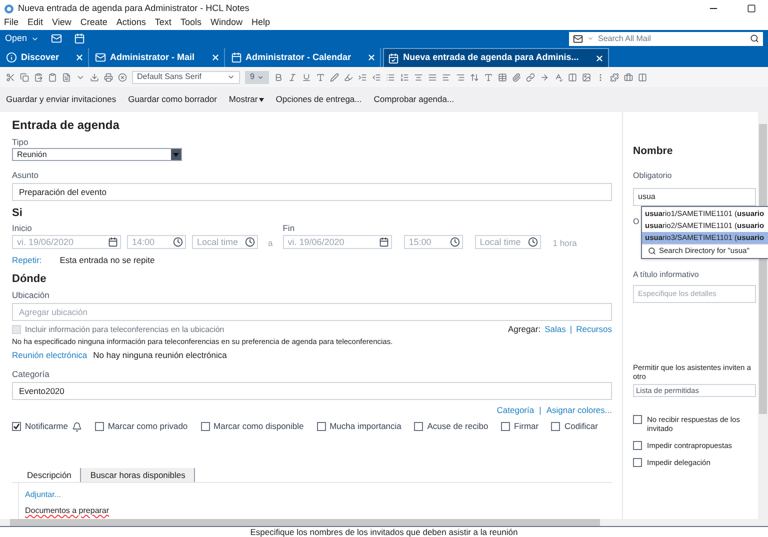  What do you see at coordinates (148, 426) in the screenshot?
I see `checkbox-label: Marcar como privado` at bounding box center [148, 426].